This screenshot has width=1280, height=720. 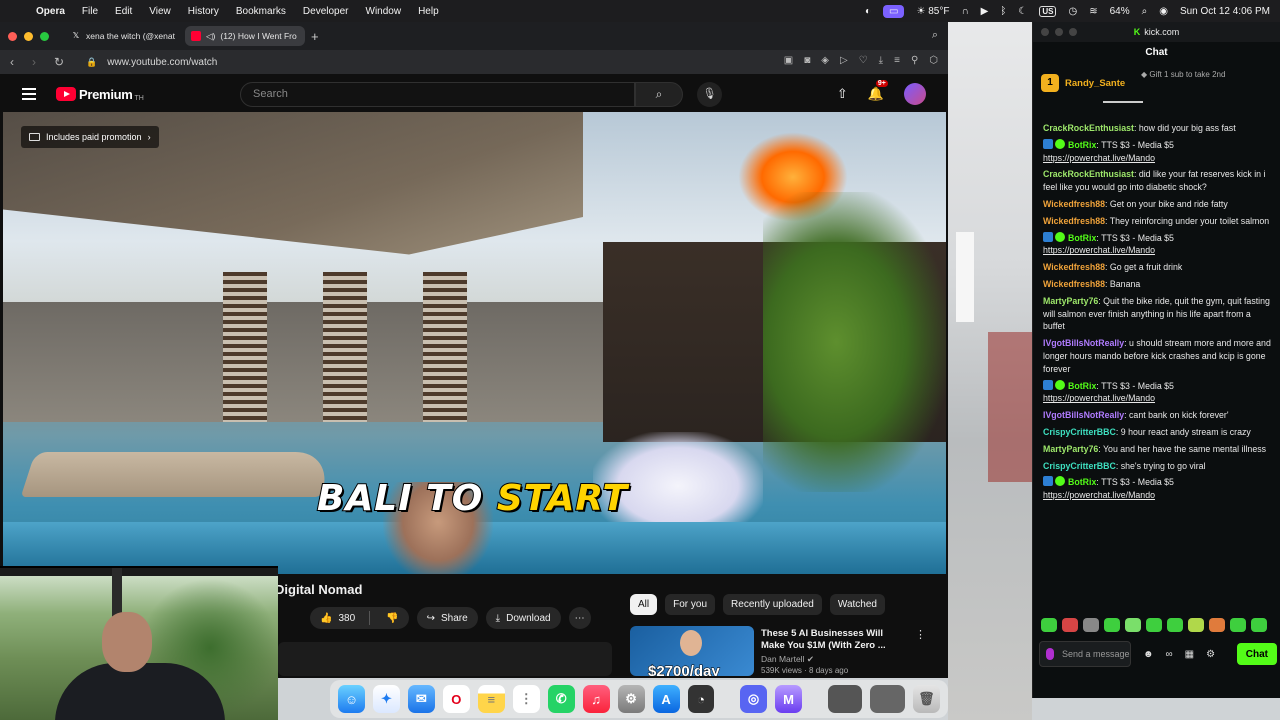 I want to click on download-button: ⤓ Download, so click(x=523, y=618).